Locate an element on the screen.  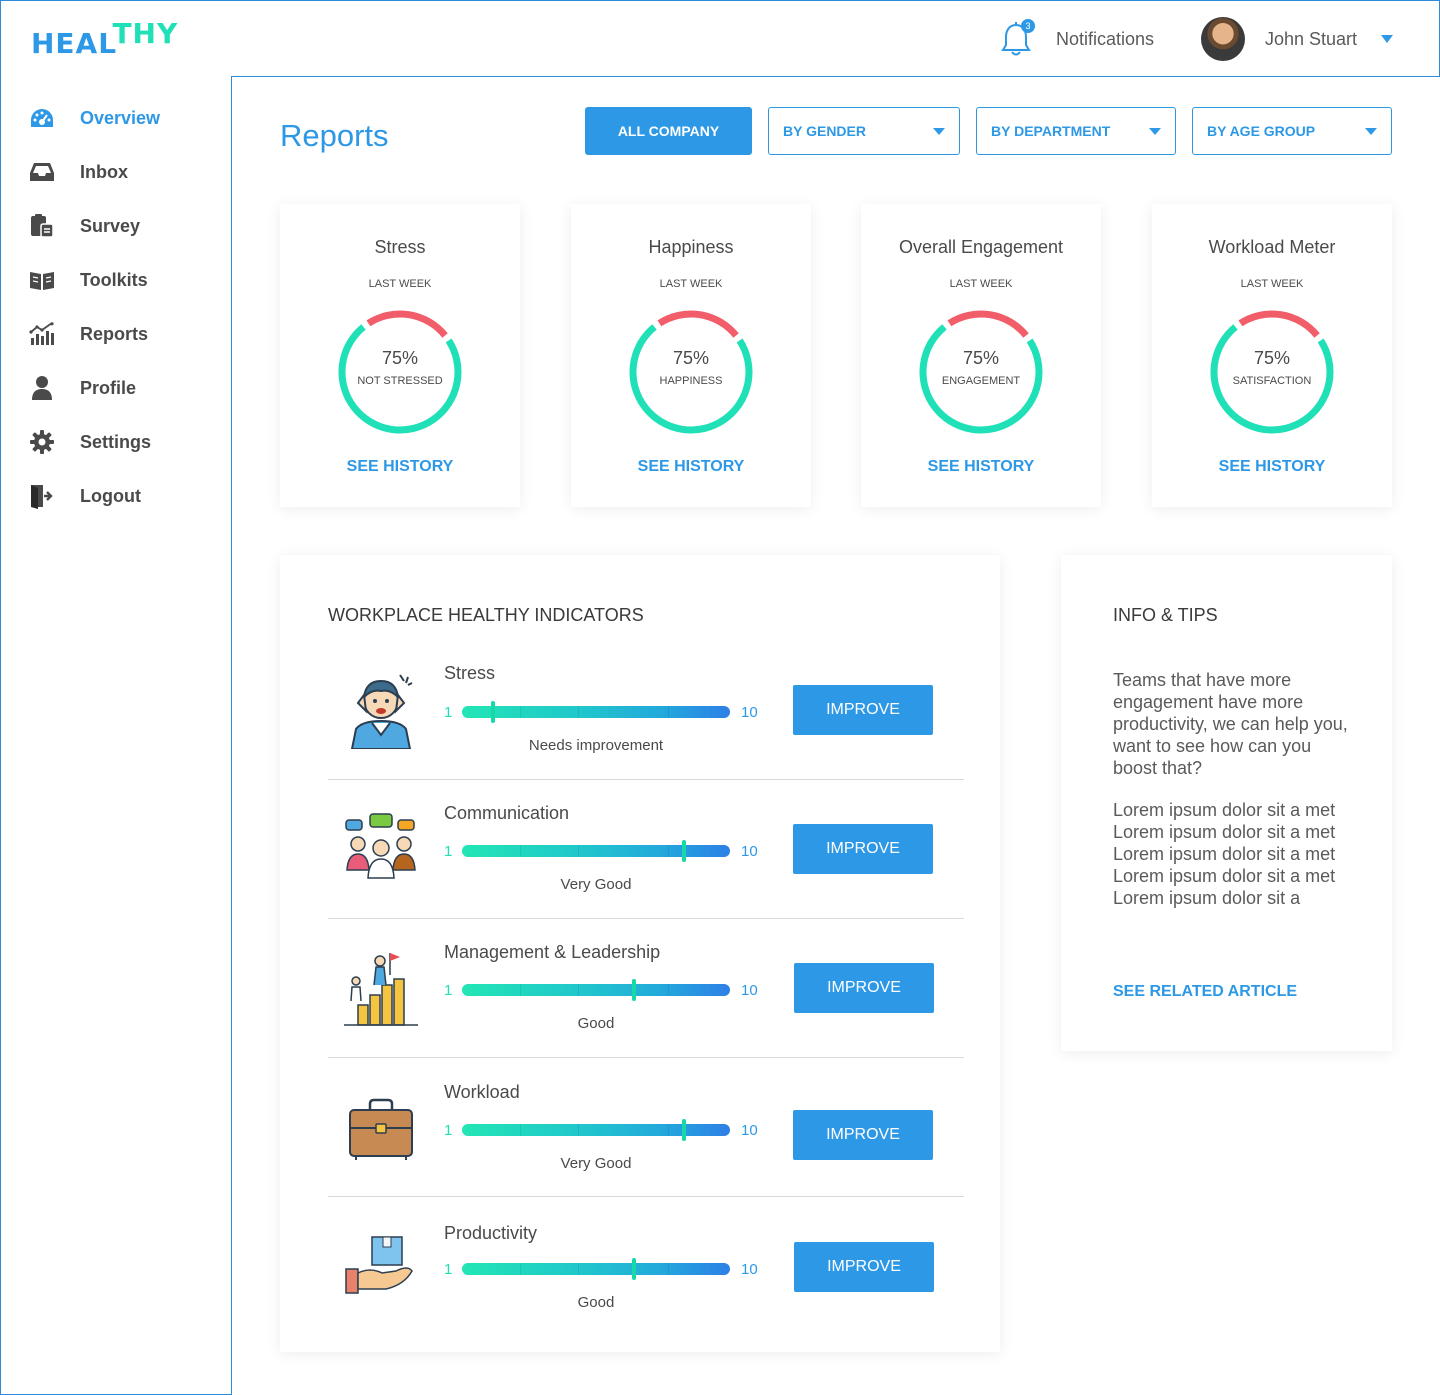
sidebar-item-reports: Reports is located at coordinates (88, 334).